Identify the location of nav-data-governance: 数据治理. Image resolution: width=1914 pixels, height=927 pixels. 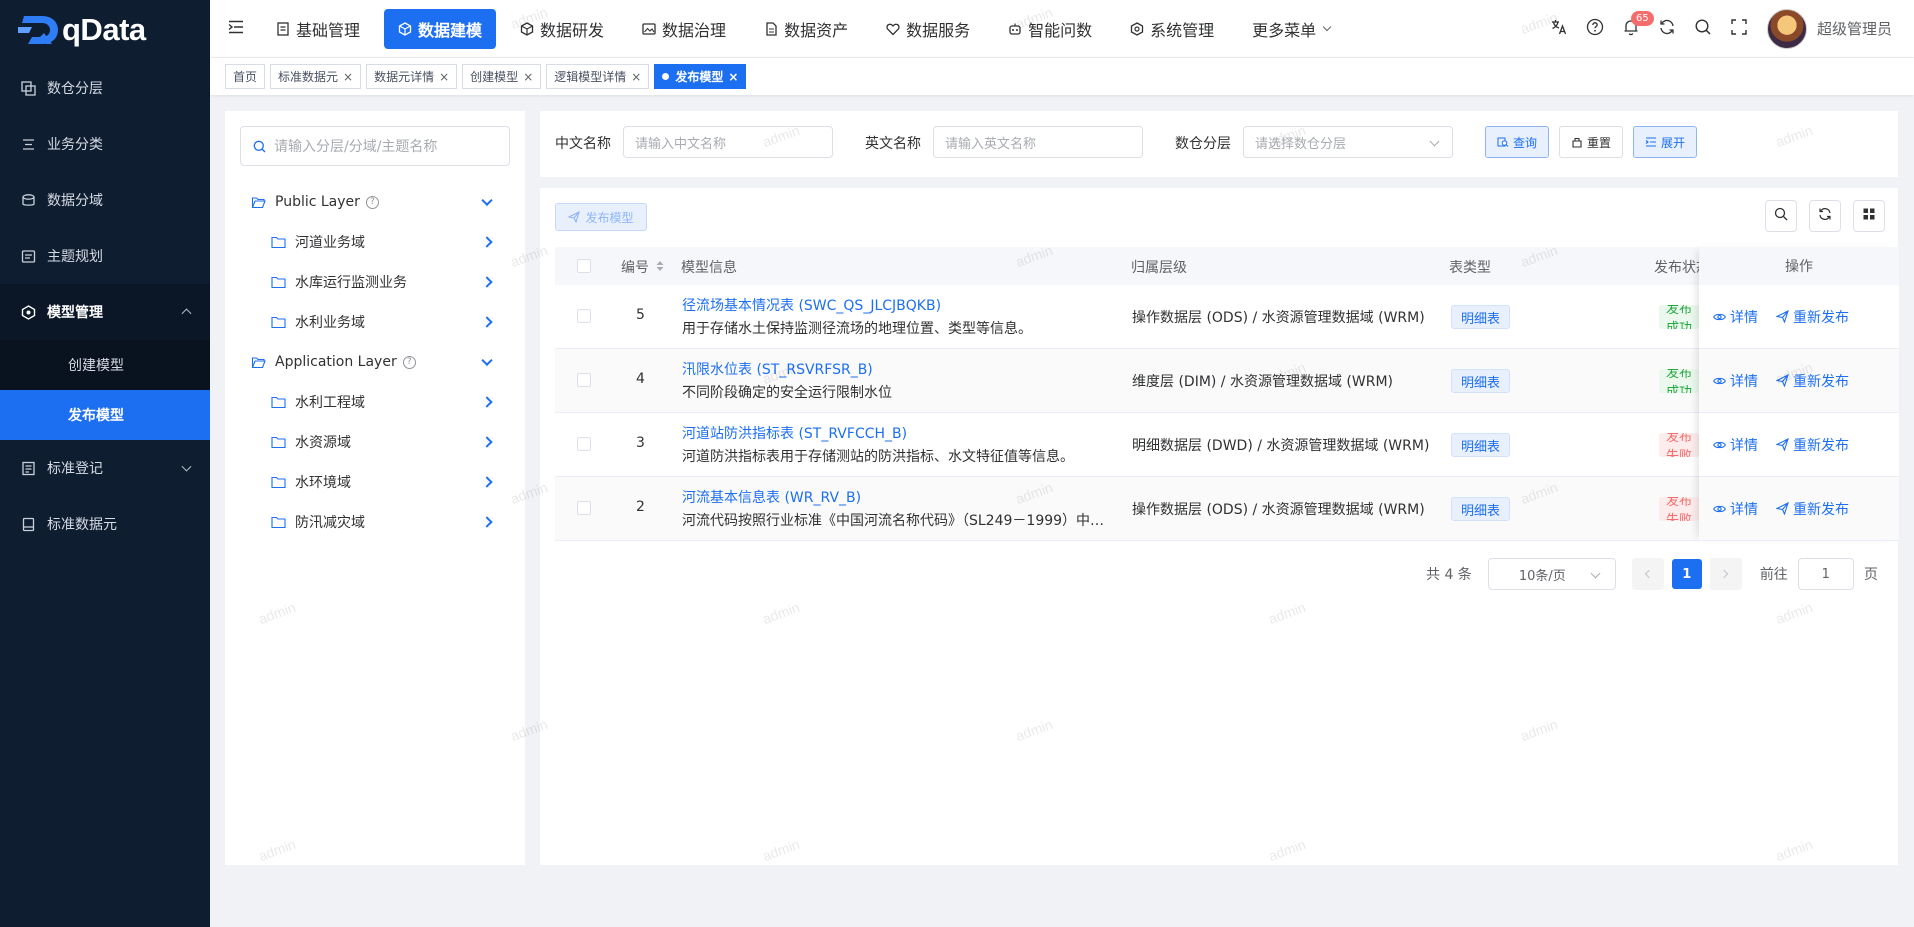
(684, 29).